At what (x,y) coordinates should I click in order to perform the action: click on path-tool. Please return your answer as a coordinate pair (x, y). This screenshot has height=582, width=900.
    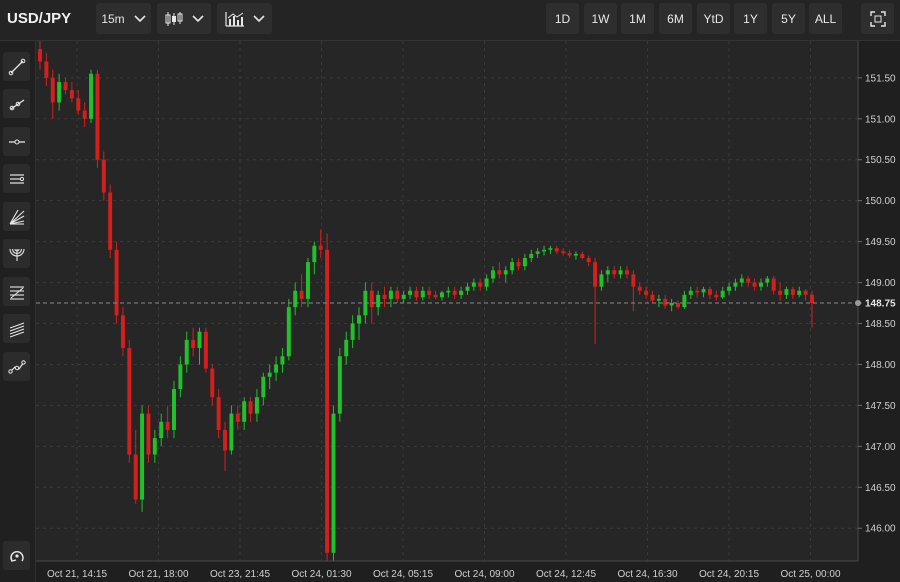
    Looking at the image, I should click on (16, 366).